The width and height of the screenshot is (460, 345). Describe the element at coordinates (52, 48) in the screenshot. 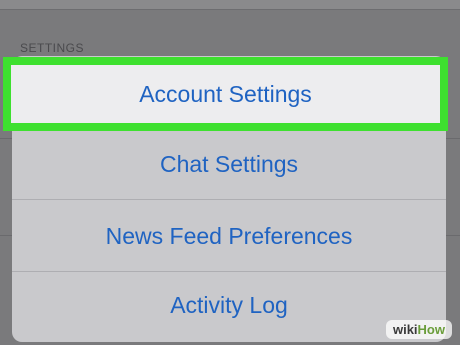

I see `settings-section-header: SETTINGS` at that location.